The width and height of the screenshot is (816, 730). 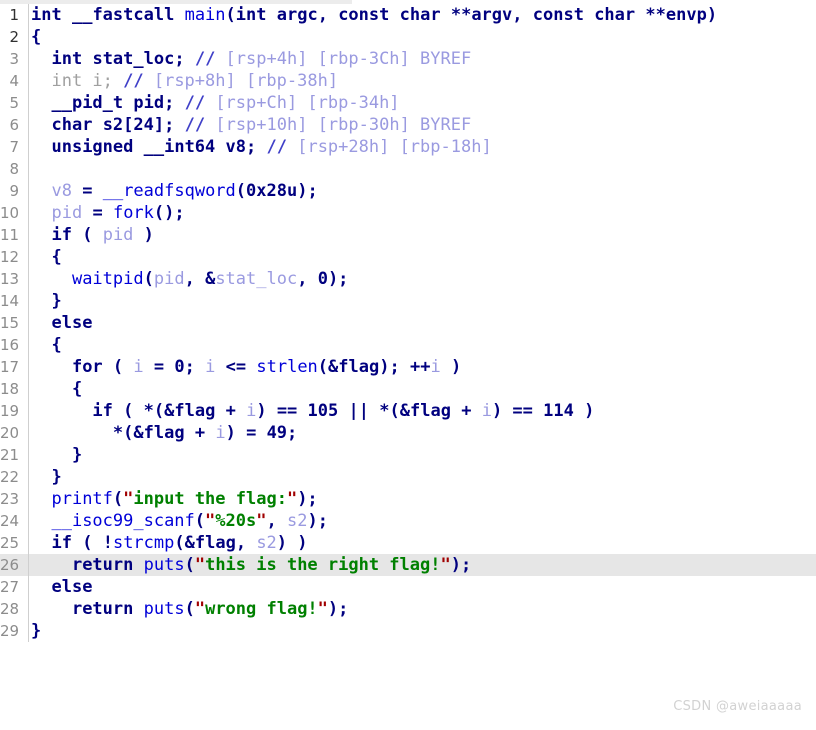 I want to click on line-content: *(&flag + i) = 49;, so click(x=205, y=433).